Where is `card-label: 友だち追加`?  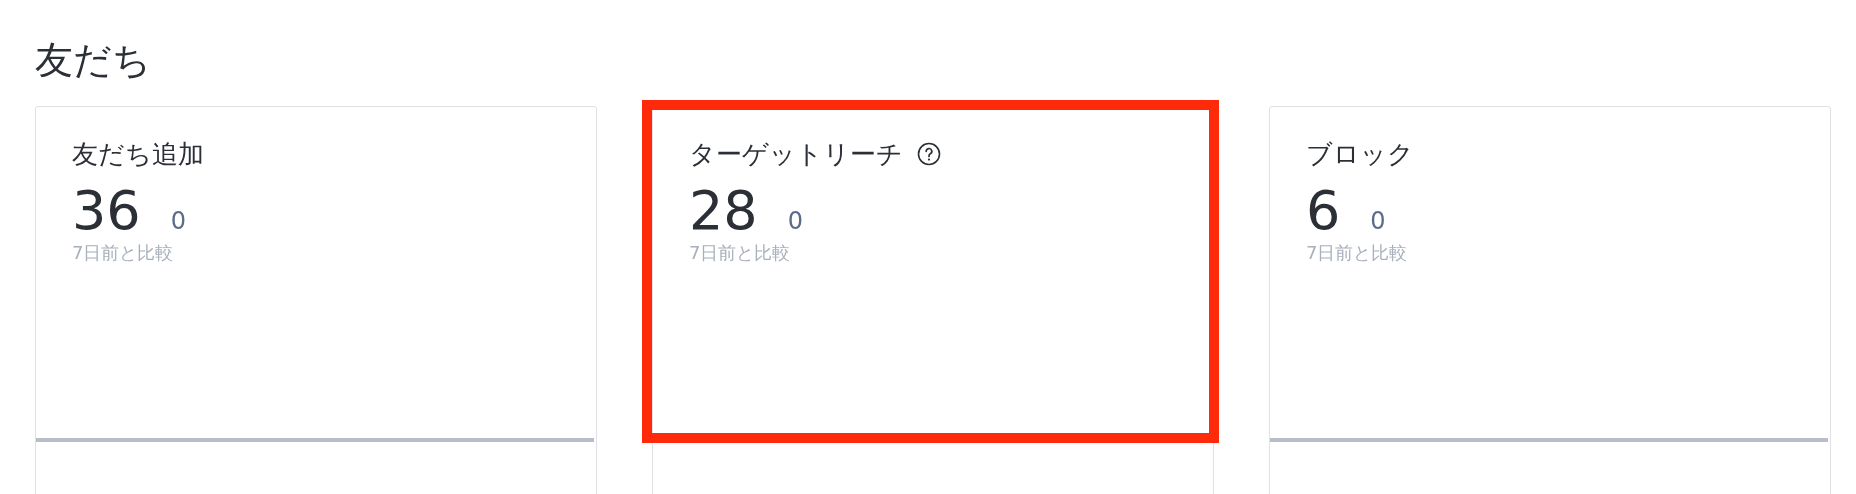
card-label: 友だち追加 is located at coordinates (138, 154).